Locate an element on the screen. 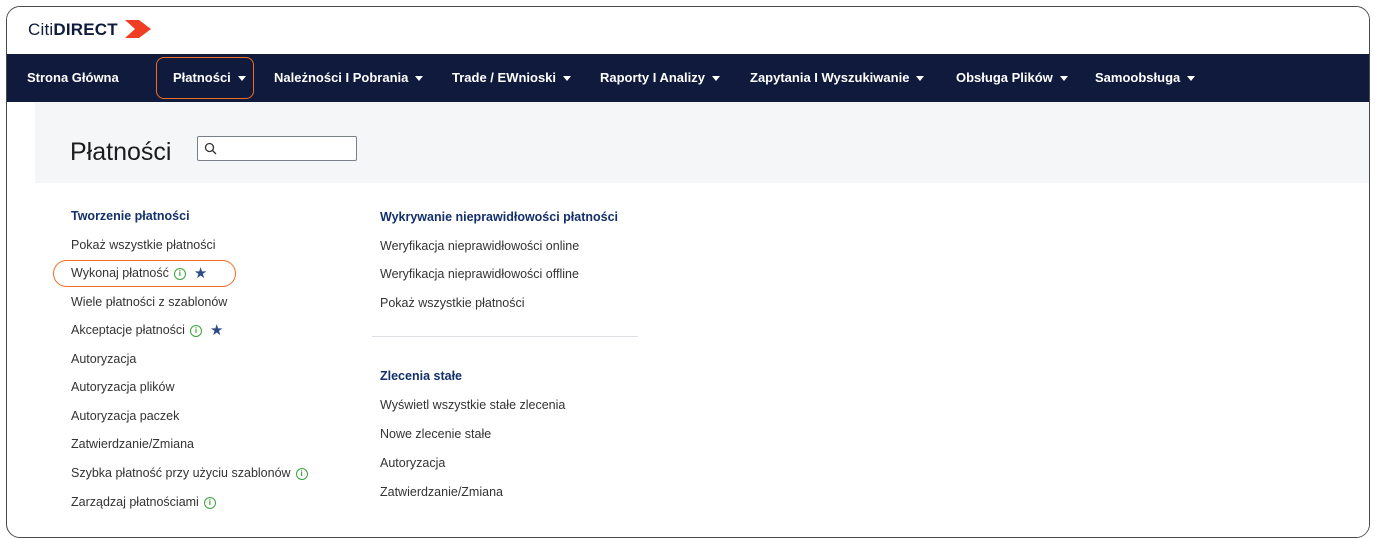  section-divider is located at coordinates (505, 336).